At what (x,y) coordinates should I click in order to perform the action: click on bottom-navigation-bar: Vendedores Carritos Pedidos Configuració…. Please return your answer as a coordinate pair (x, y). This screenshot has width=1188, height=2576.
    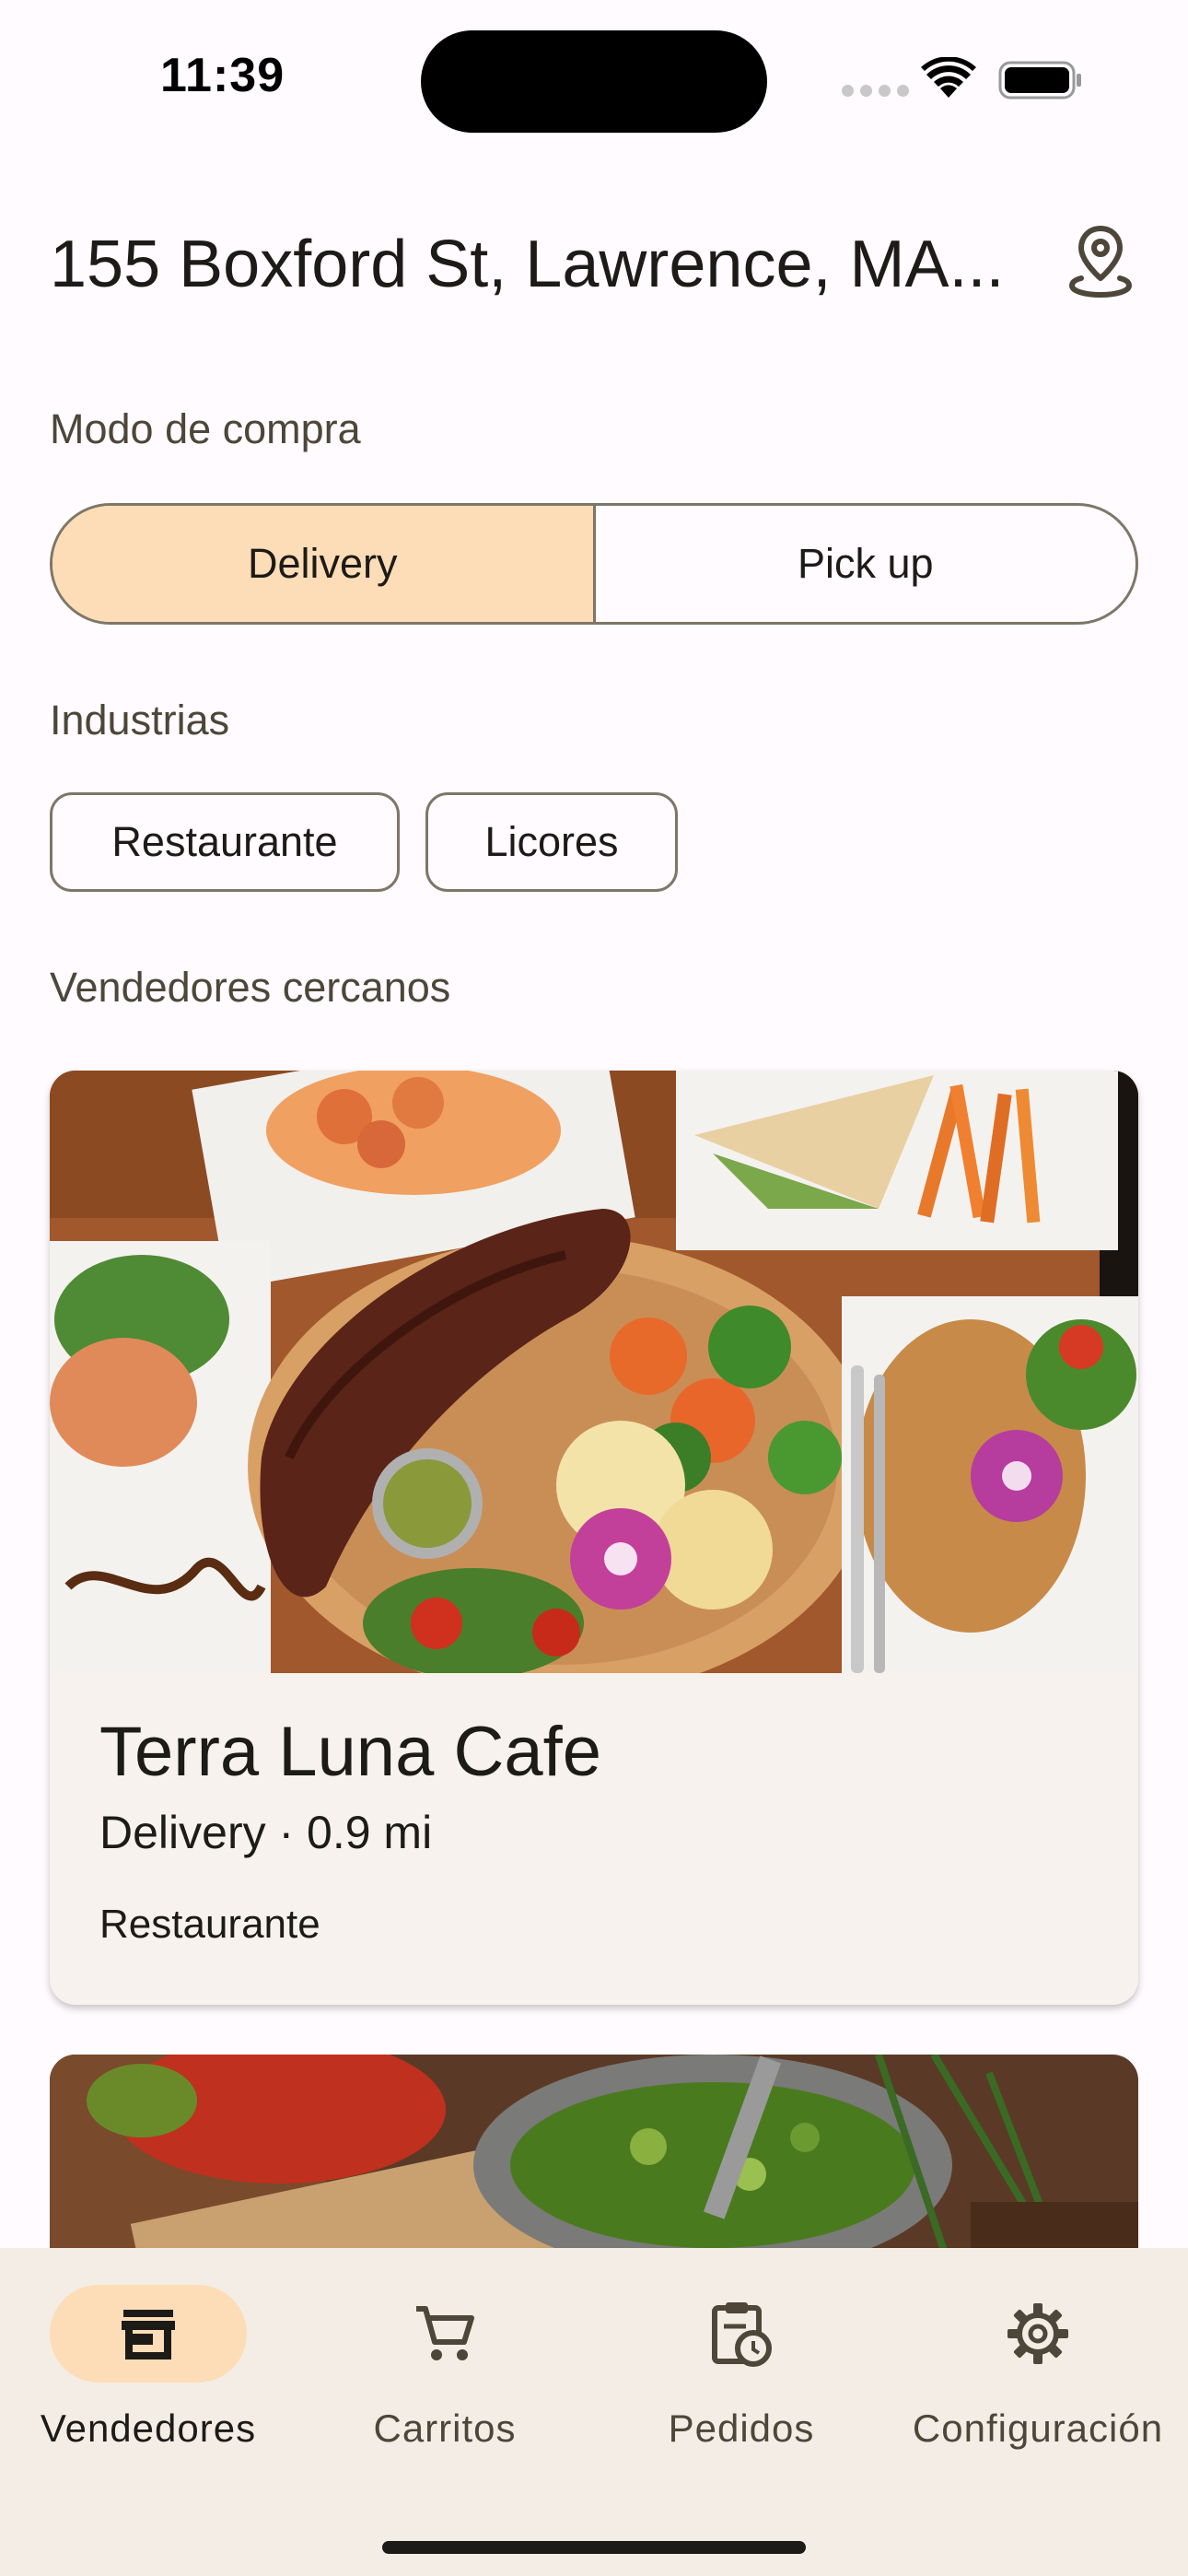
    Looking at the image, I should click on (594, 2412).